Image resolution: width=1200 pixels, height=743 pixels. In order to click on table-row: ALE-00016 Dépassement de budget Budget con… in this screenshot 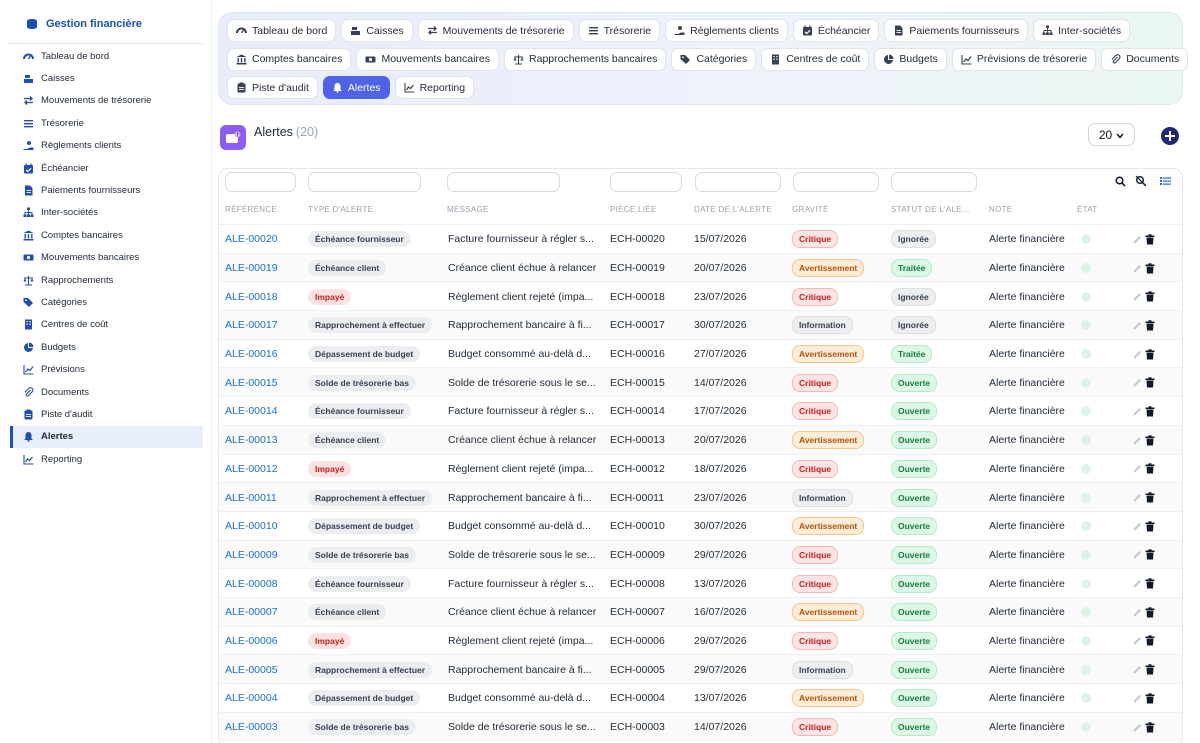, I will do `click(700, 354)`.